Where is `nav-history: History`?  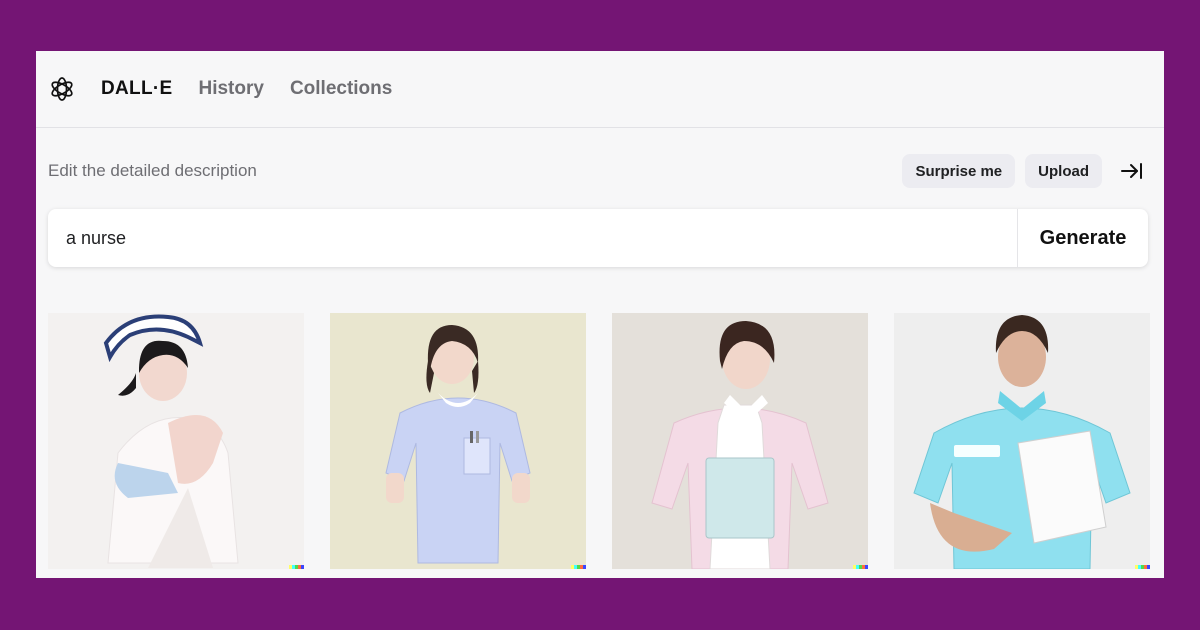 nav-history: History is located at coordinates (230, 89).